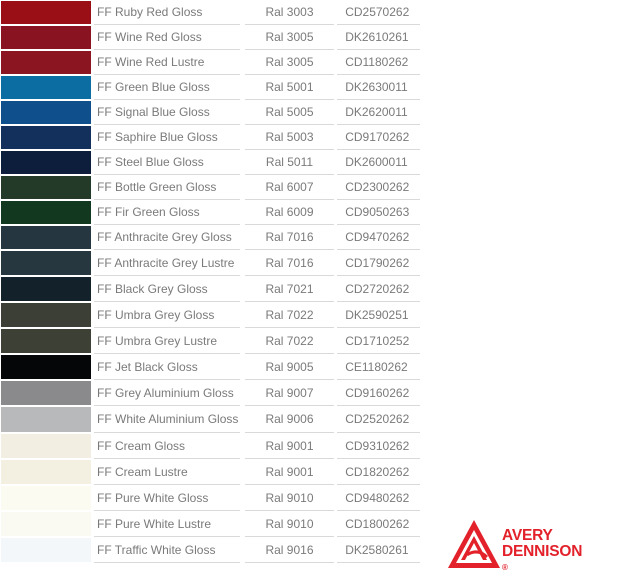 This screenshot has width=620, height=580. What do you see at coordinates (289, 137) in the screenshot?
I see `ral-code: Ral 5003` at bounding box center [289, 137].